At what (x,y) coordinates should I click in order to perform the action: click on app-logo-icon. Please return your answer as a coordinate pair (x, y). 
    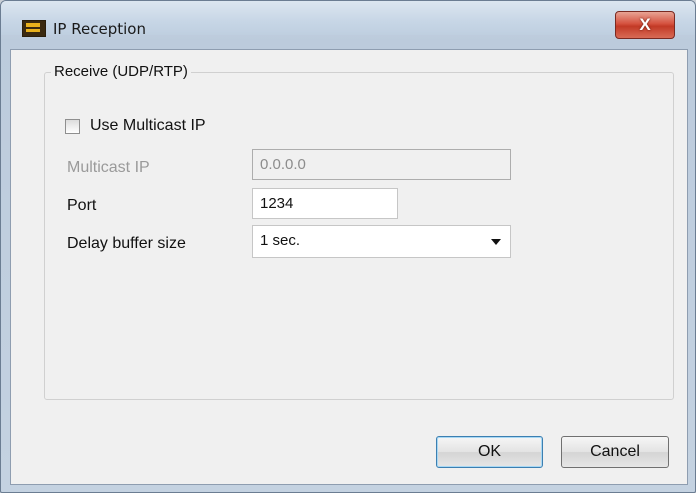
    Looking at the image, I should click on (34, 28).